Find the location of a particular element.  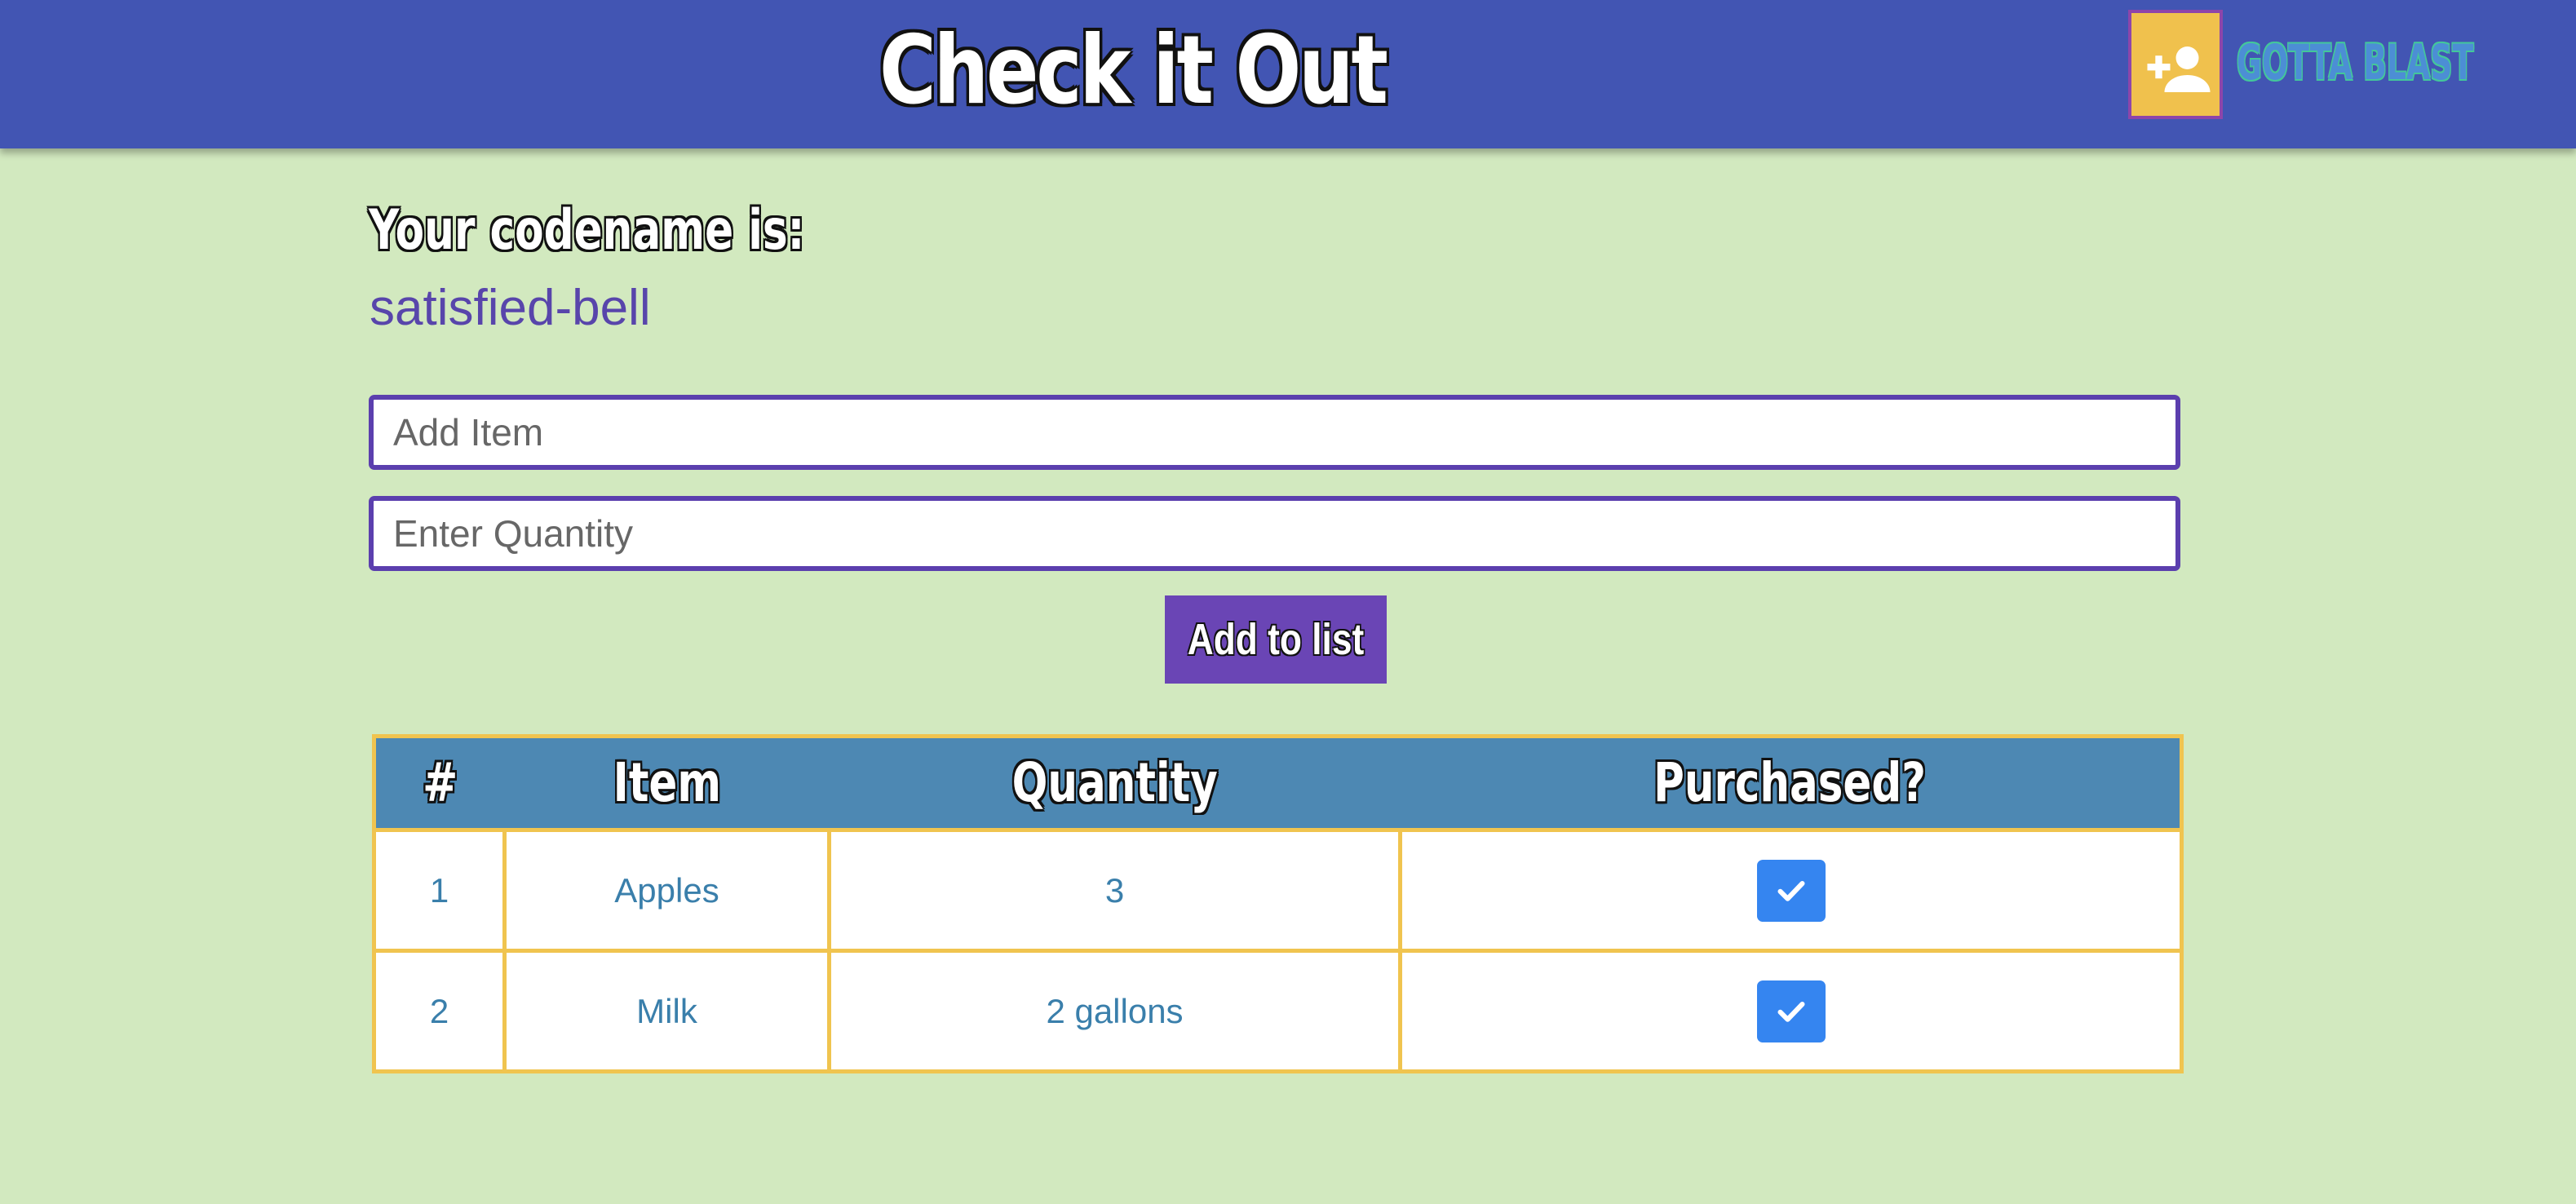

navbar: Check it Out GOTTA BLAST is located at coordinates (1288, 74).